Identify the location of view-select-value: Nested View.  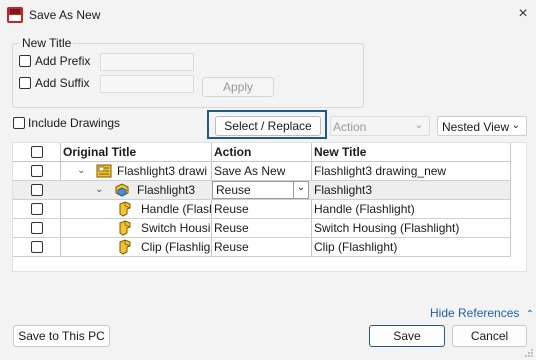
(476, 127).